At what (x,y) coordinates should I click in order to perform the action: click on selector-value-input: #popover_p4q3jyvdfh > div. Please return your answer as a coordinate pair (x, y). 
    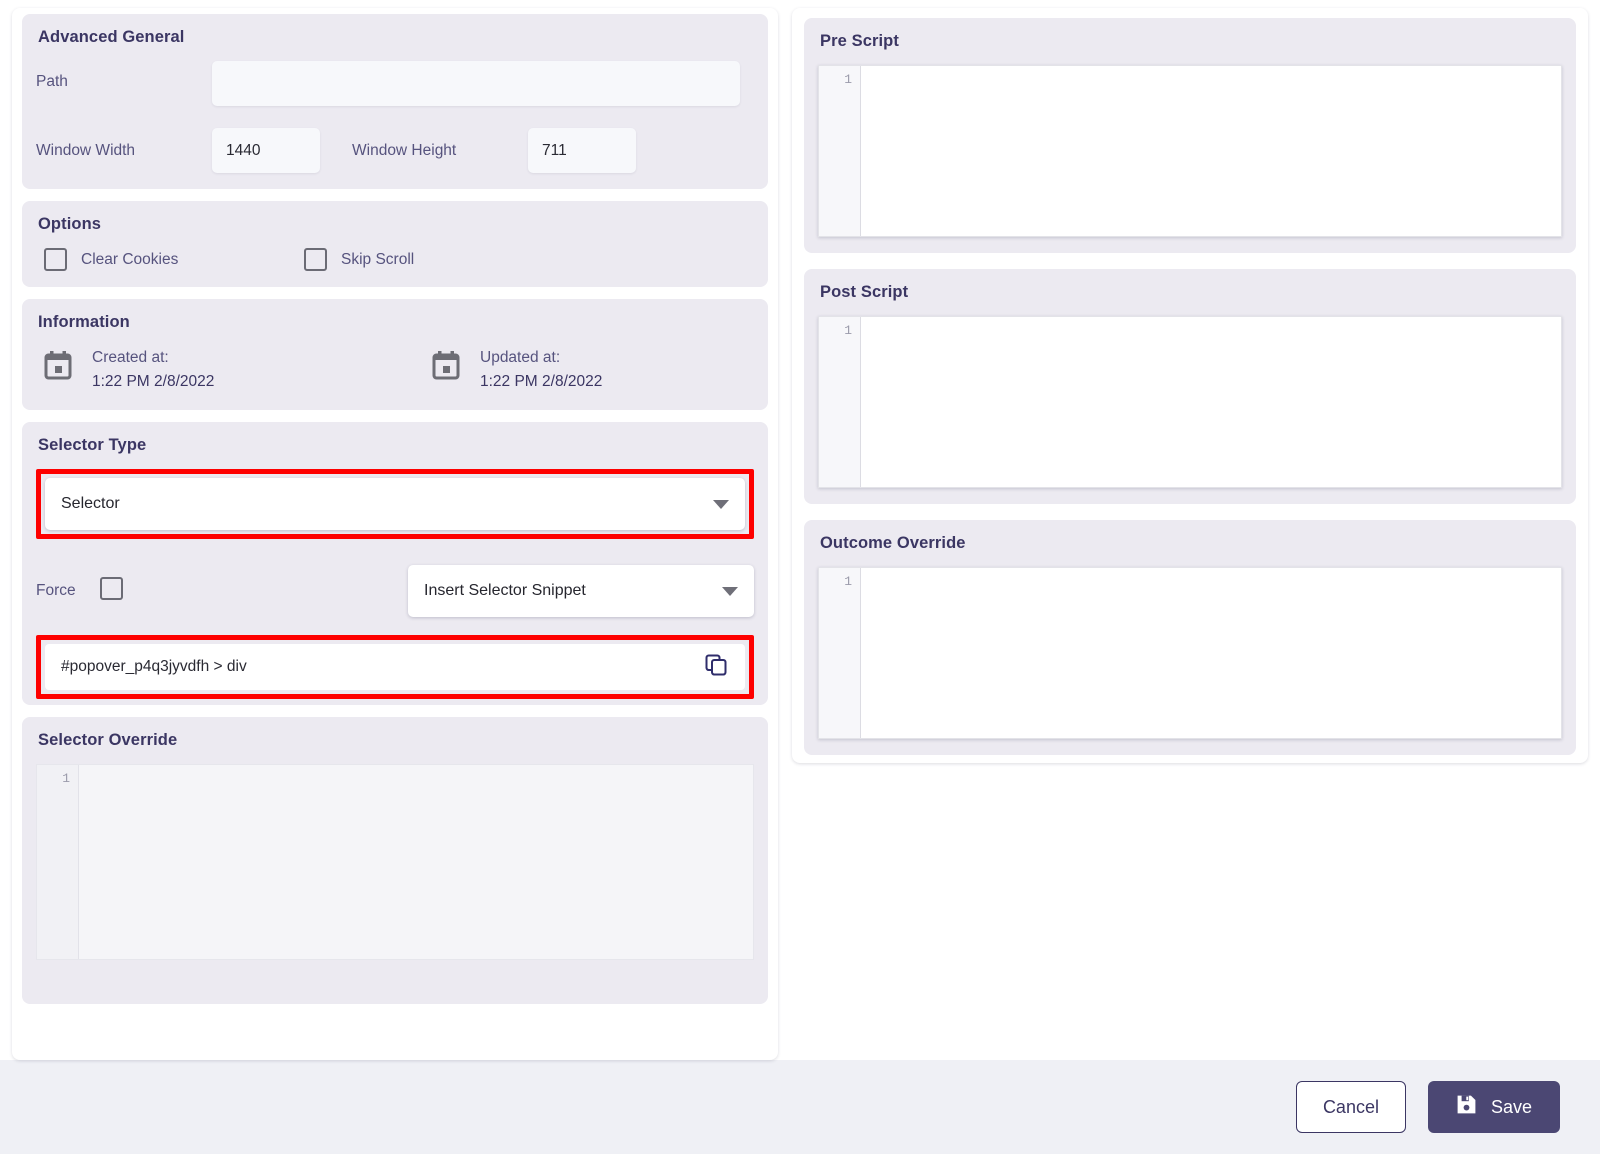
    Looking at the image, I should click on (395, 667).